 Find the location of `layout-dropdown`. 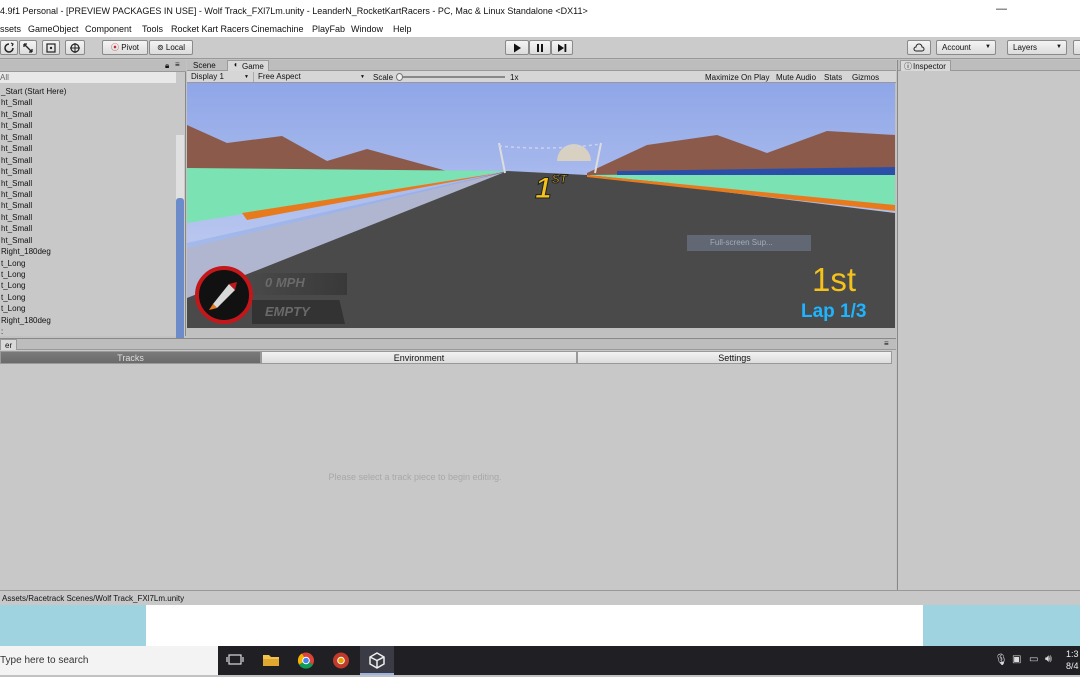

layout-dropdown is located at coordinates (1076, 47).